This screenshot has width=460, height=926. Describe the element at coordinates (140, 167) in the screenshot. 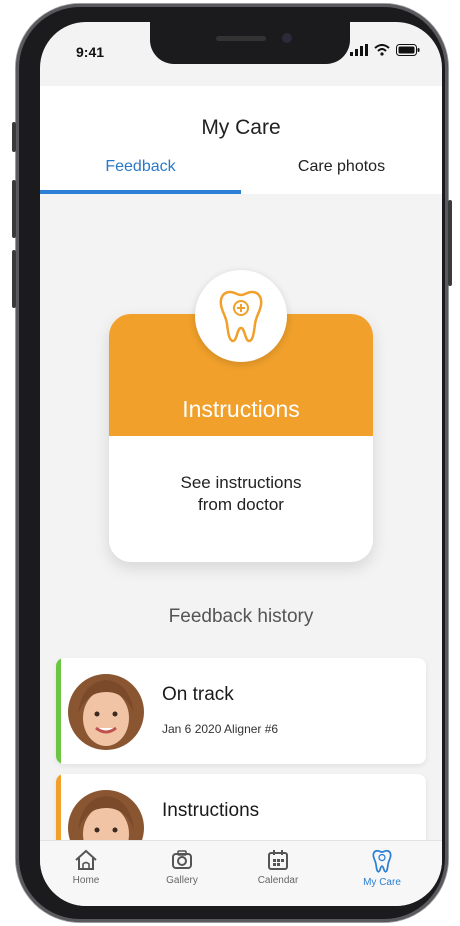

I see `tab-feedback: Feedback` at that location.